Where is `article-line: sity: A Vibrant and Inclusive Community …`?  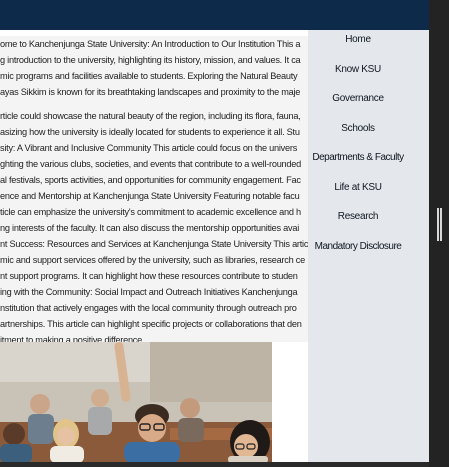
article-line: sity: A Vibrant and Inclusive Community … is located at coordinates (149, 148).